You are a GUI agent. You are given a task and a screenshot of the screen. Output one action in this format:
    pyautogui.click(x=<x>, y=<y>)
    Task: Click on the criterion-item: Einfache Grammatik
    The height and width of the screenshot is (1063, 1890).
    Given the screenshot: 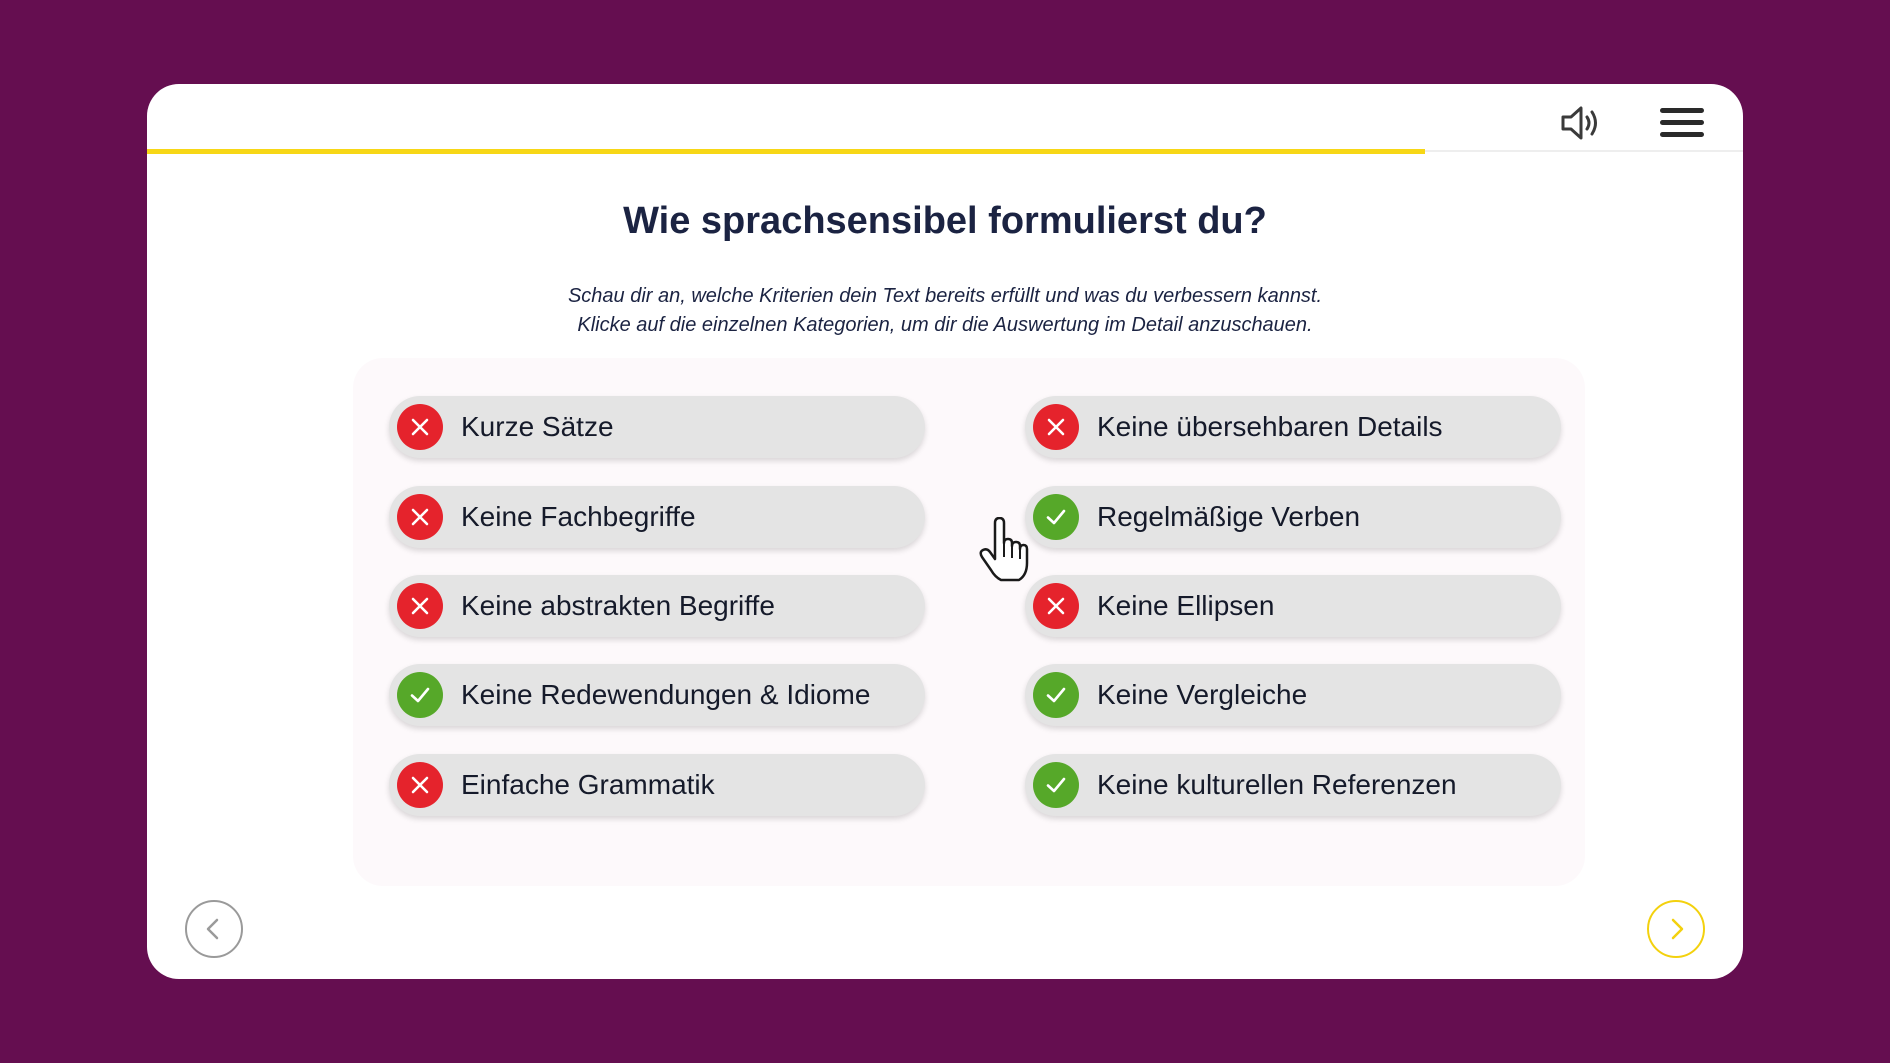 What is the action you would take?
    pyautogui.click(x=657, y=785)
    